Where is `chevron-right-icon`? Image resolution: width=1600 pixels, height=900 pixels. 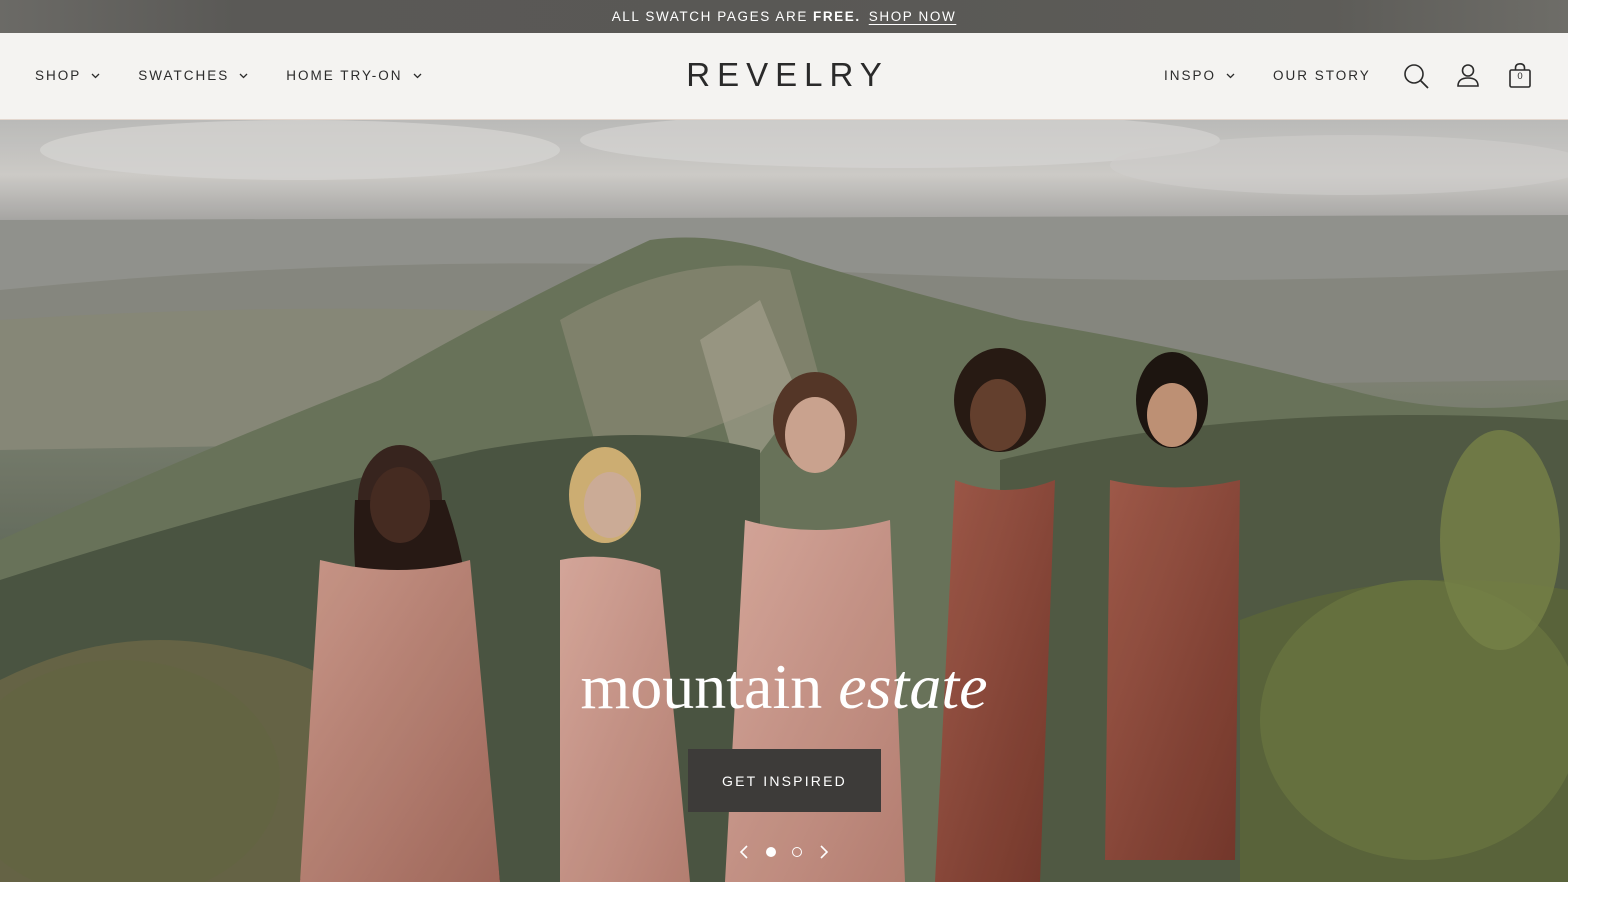
chevron-right-icon is located at coordinates (824, 852).